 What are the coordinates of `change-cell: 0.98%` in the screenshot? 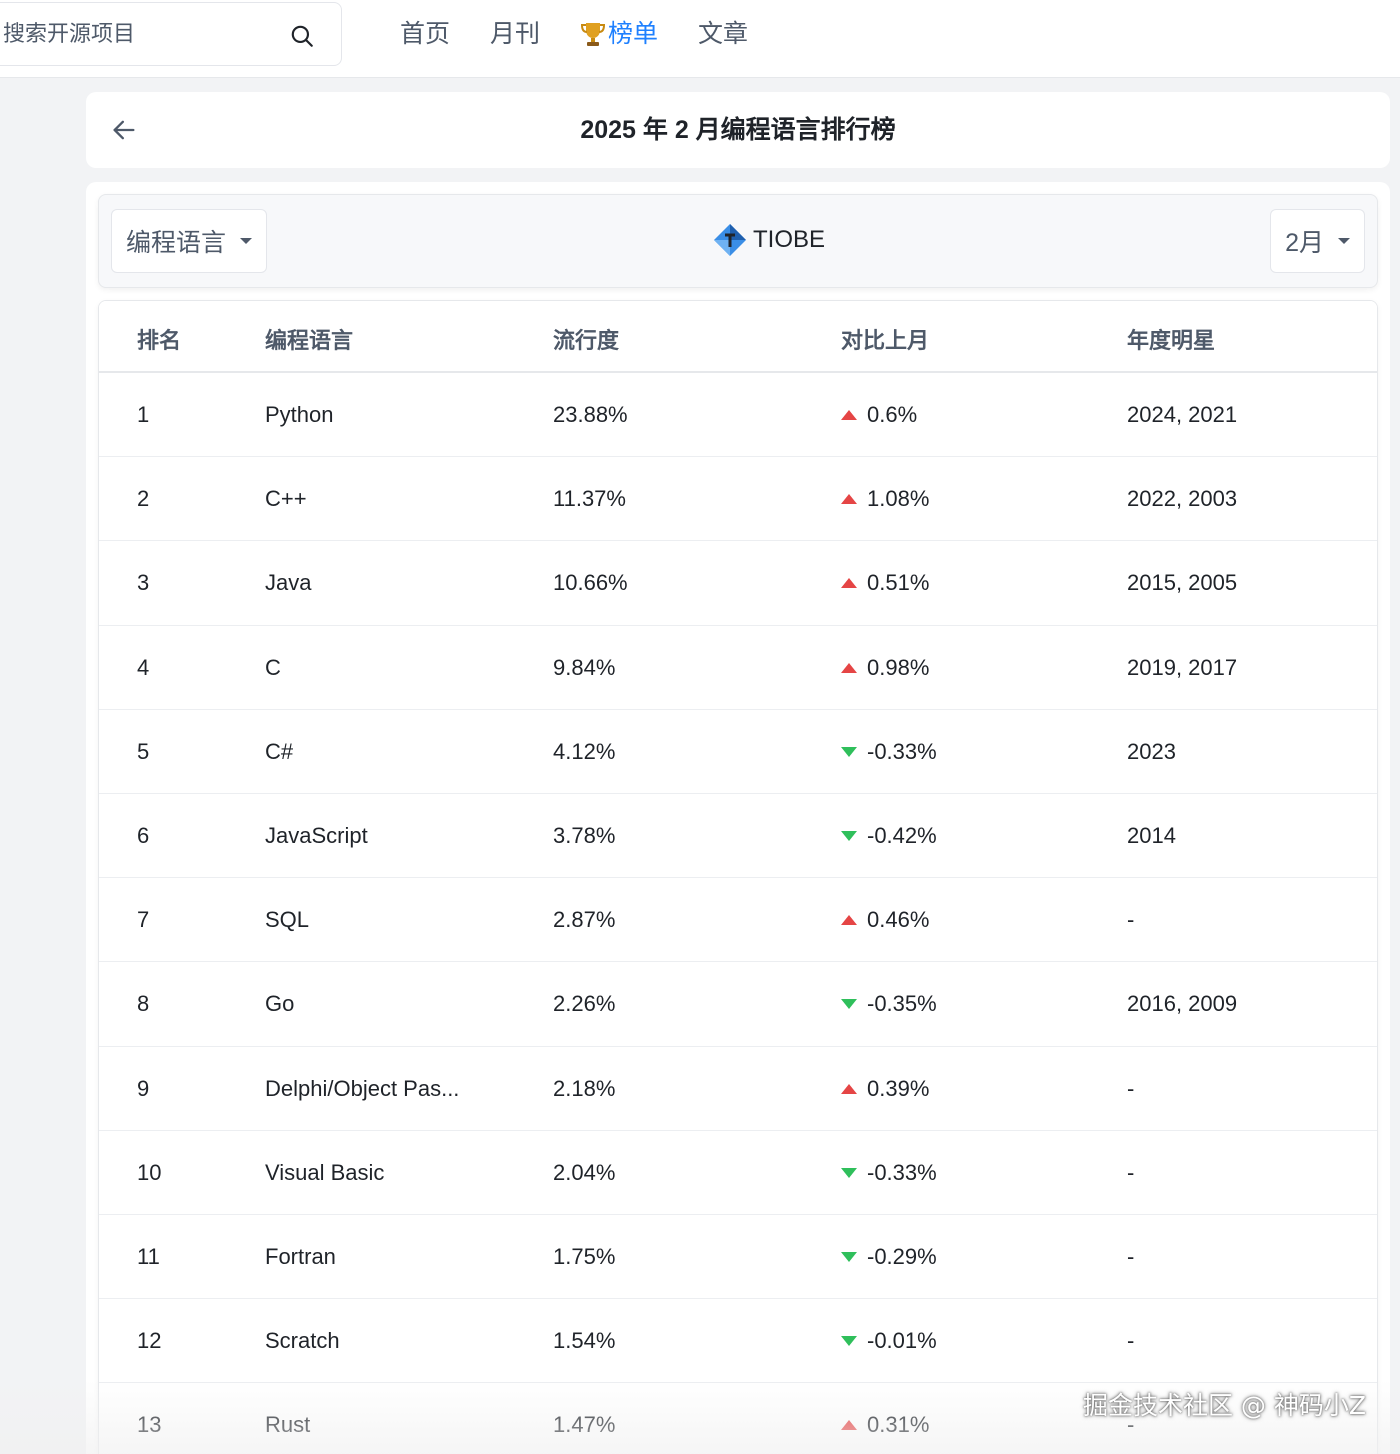 It's located at (885, 668).